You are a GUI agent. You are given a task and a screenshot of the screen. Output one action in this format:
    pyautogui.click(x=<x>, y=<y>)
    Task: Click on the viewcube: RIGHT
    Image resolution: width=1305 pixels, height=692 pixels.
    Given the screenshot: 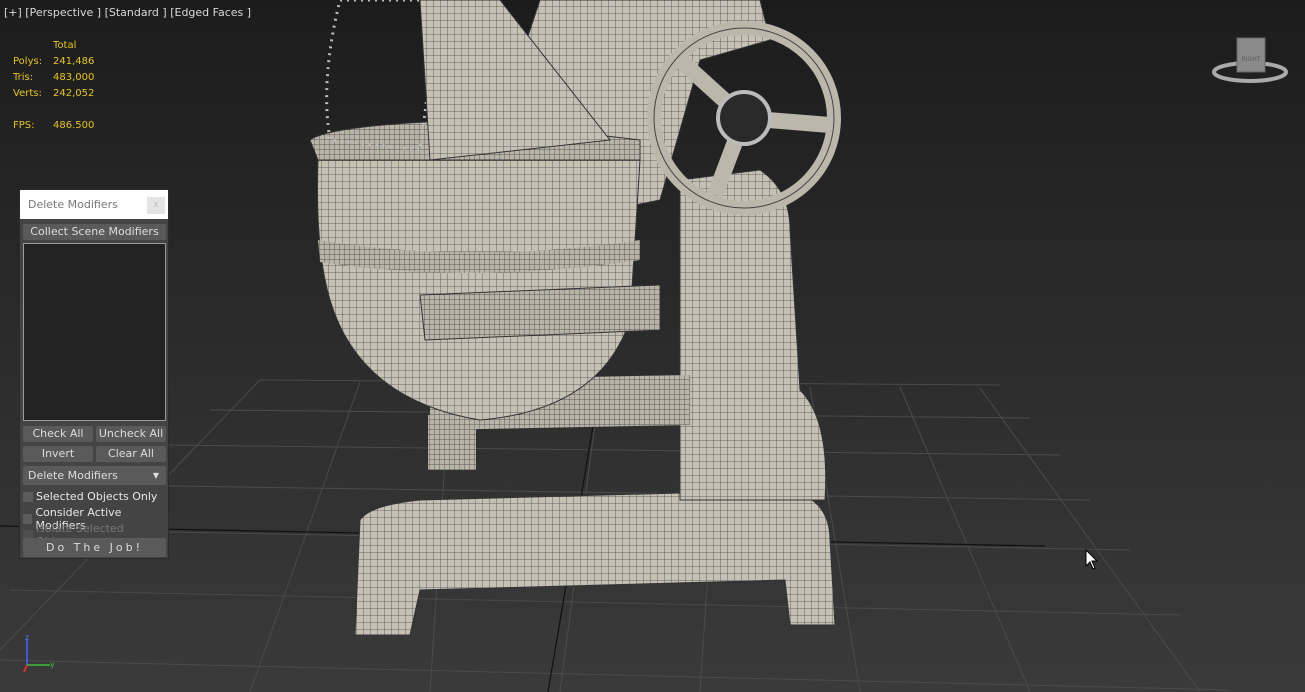 What is the action you would take?
    pyautogui.click(x=1250, y=64)
    